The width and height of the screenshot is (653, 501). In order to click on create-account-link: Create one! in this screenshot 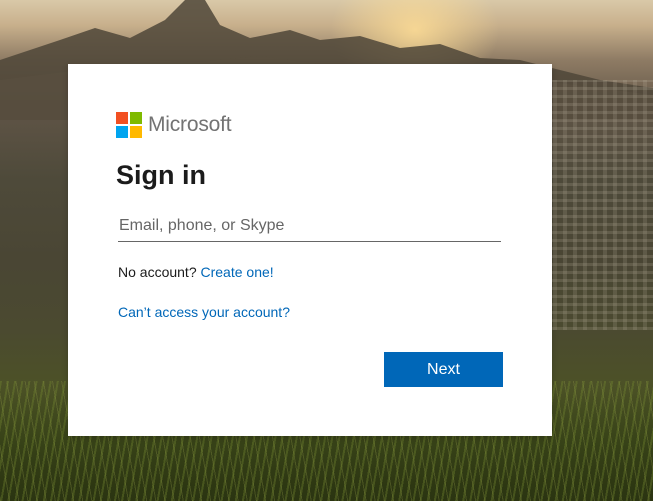, I will do `click(237, 272)`.